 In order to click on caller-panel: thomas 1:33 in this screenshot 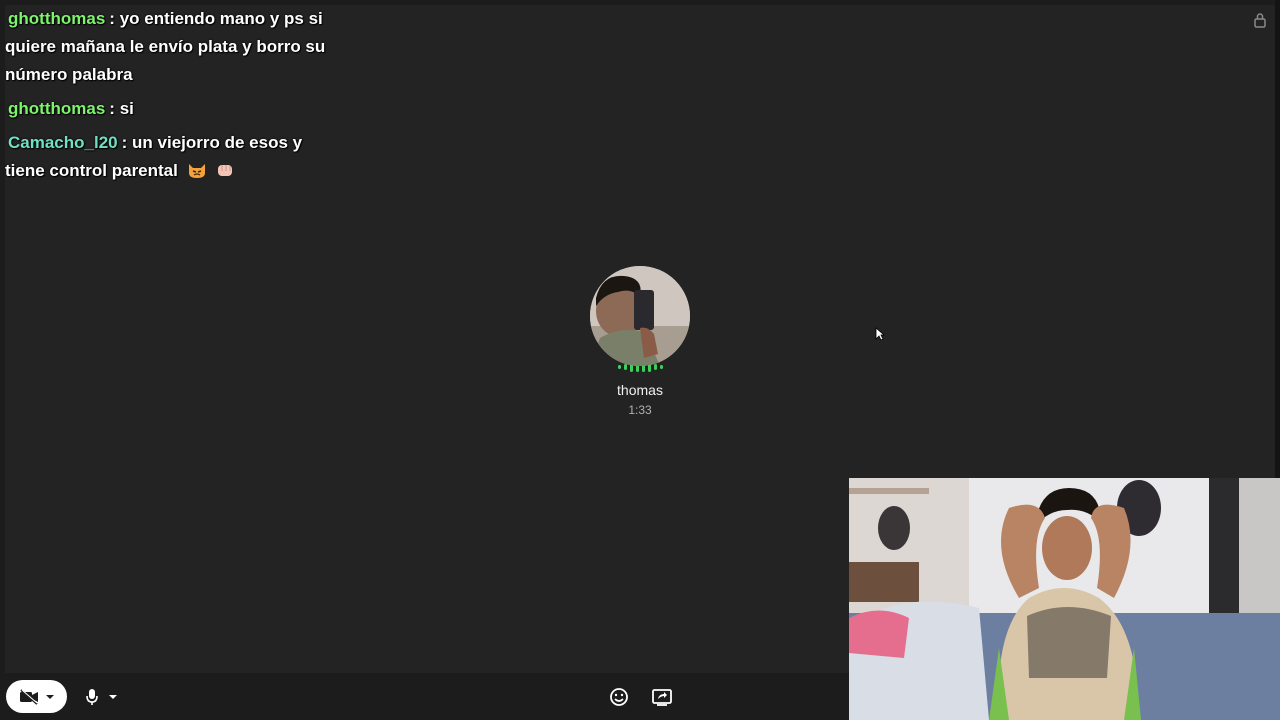, I will do `click(640, 341)`.